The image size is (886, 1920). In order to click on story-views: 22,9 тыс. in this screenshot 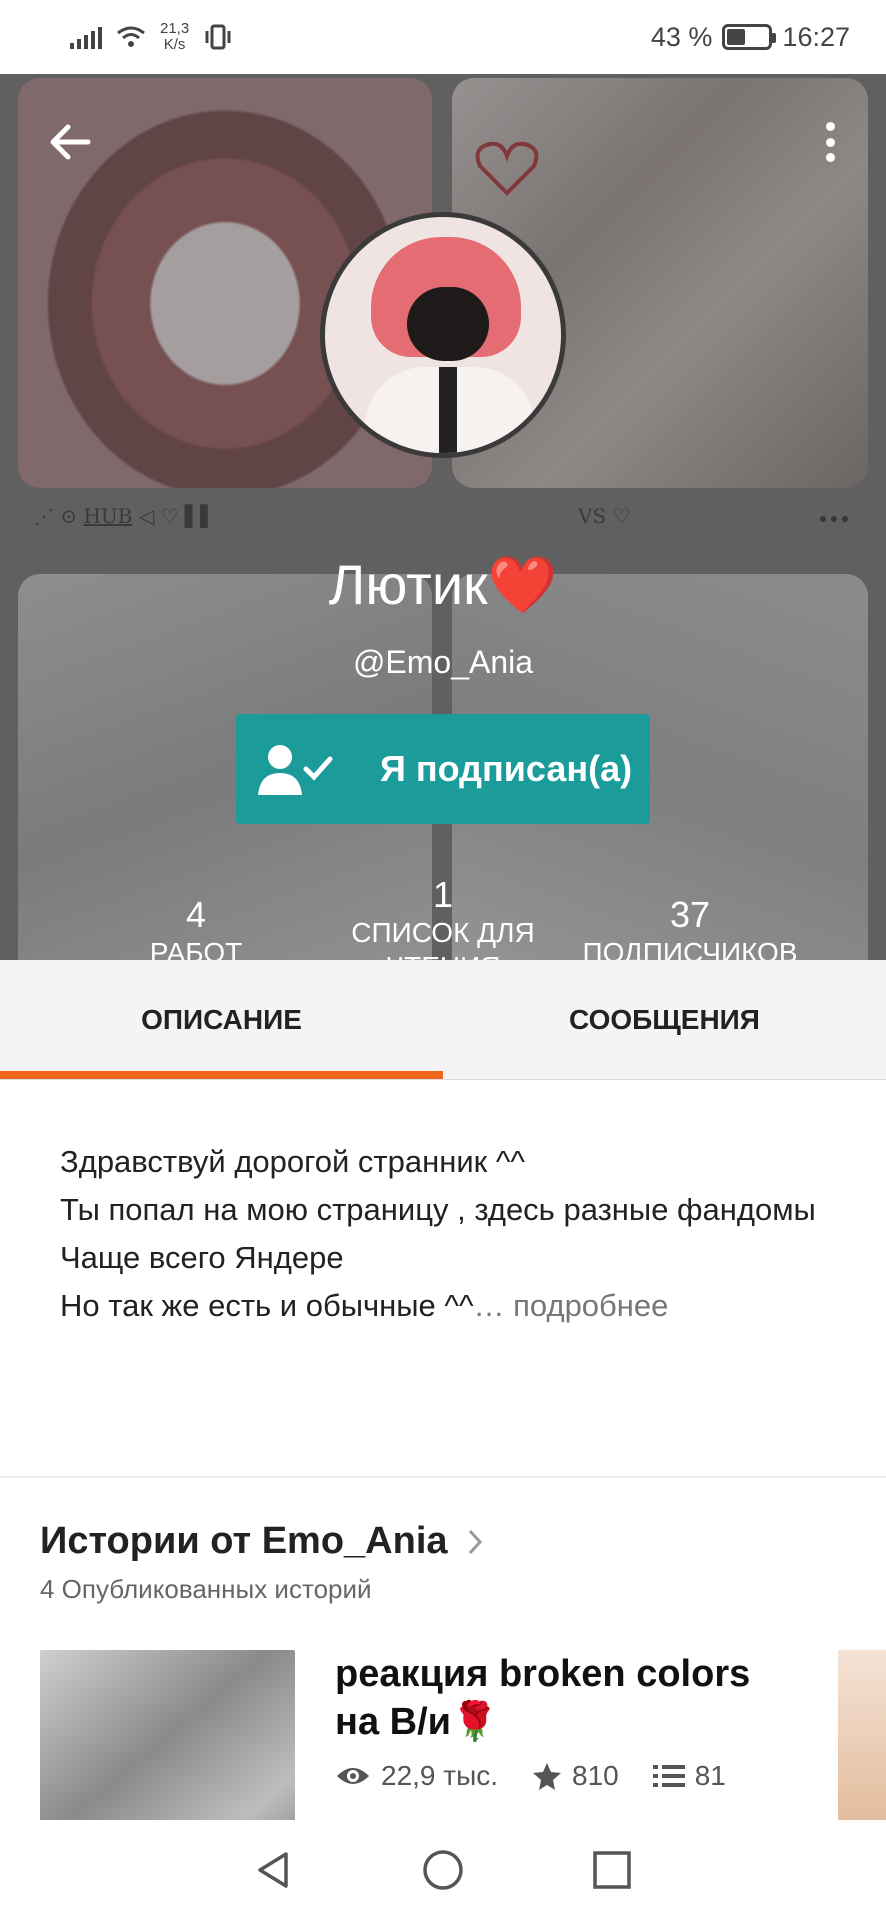, I will do `click(440, 1775)`.